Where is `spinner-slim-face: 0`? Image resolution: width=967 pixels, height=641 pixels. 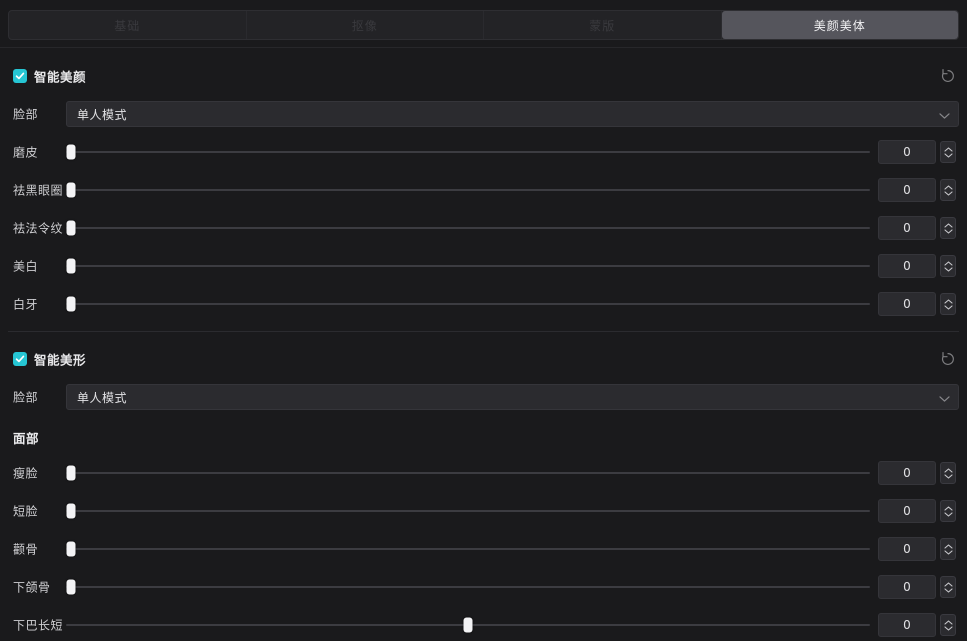
spinner-slim-face: 0 is located at coordinates (918, 473).